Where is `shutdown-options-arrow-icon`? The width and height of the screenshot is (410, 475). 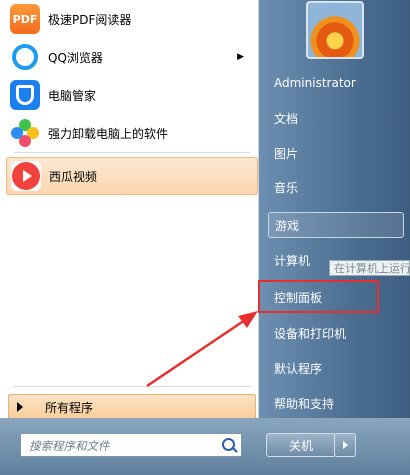 shutdown-options-arrow-icon is located at coordinates (345, 445).